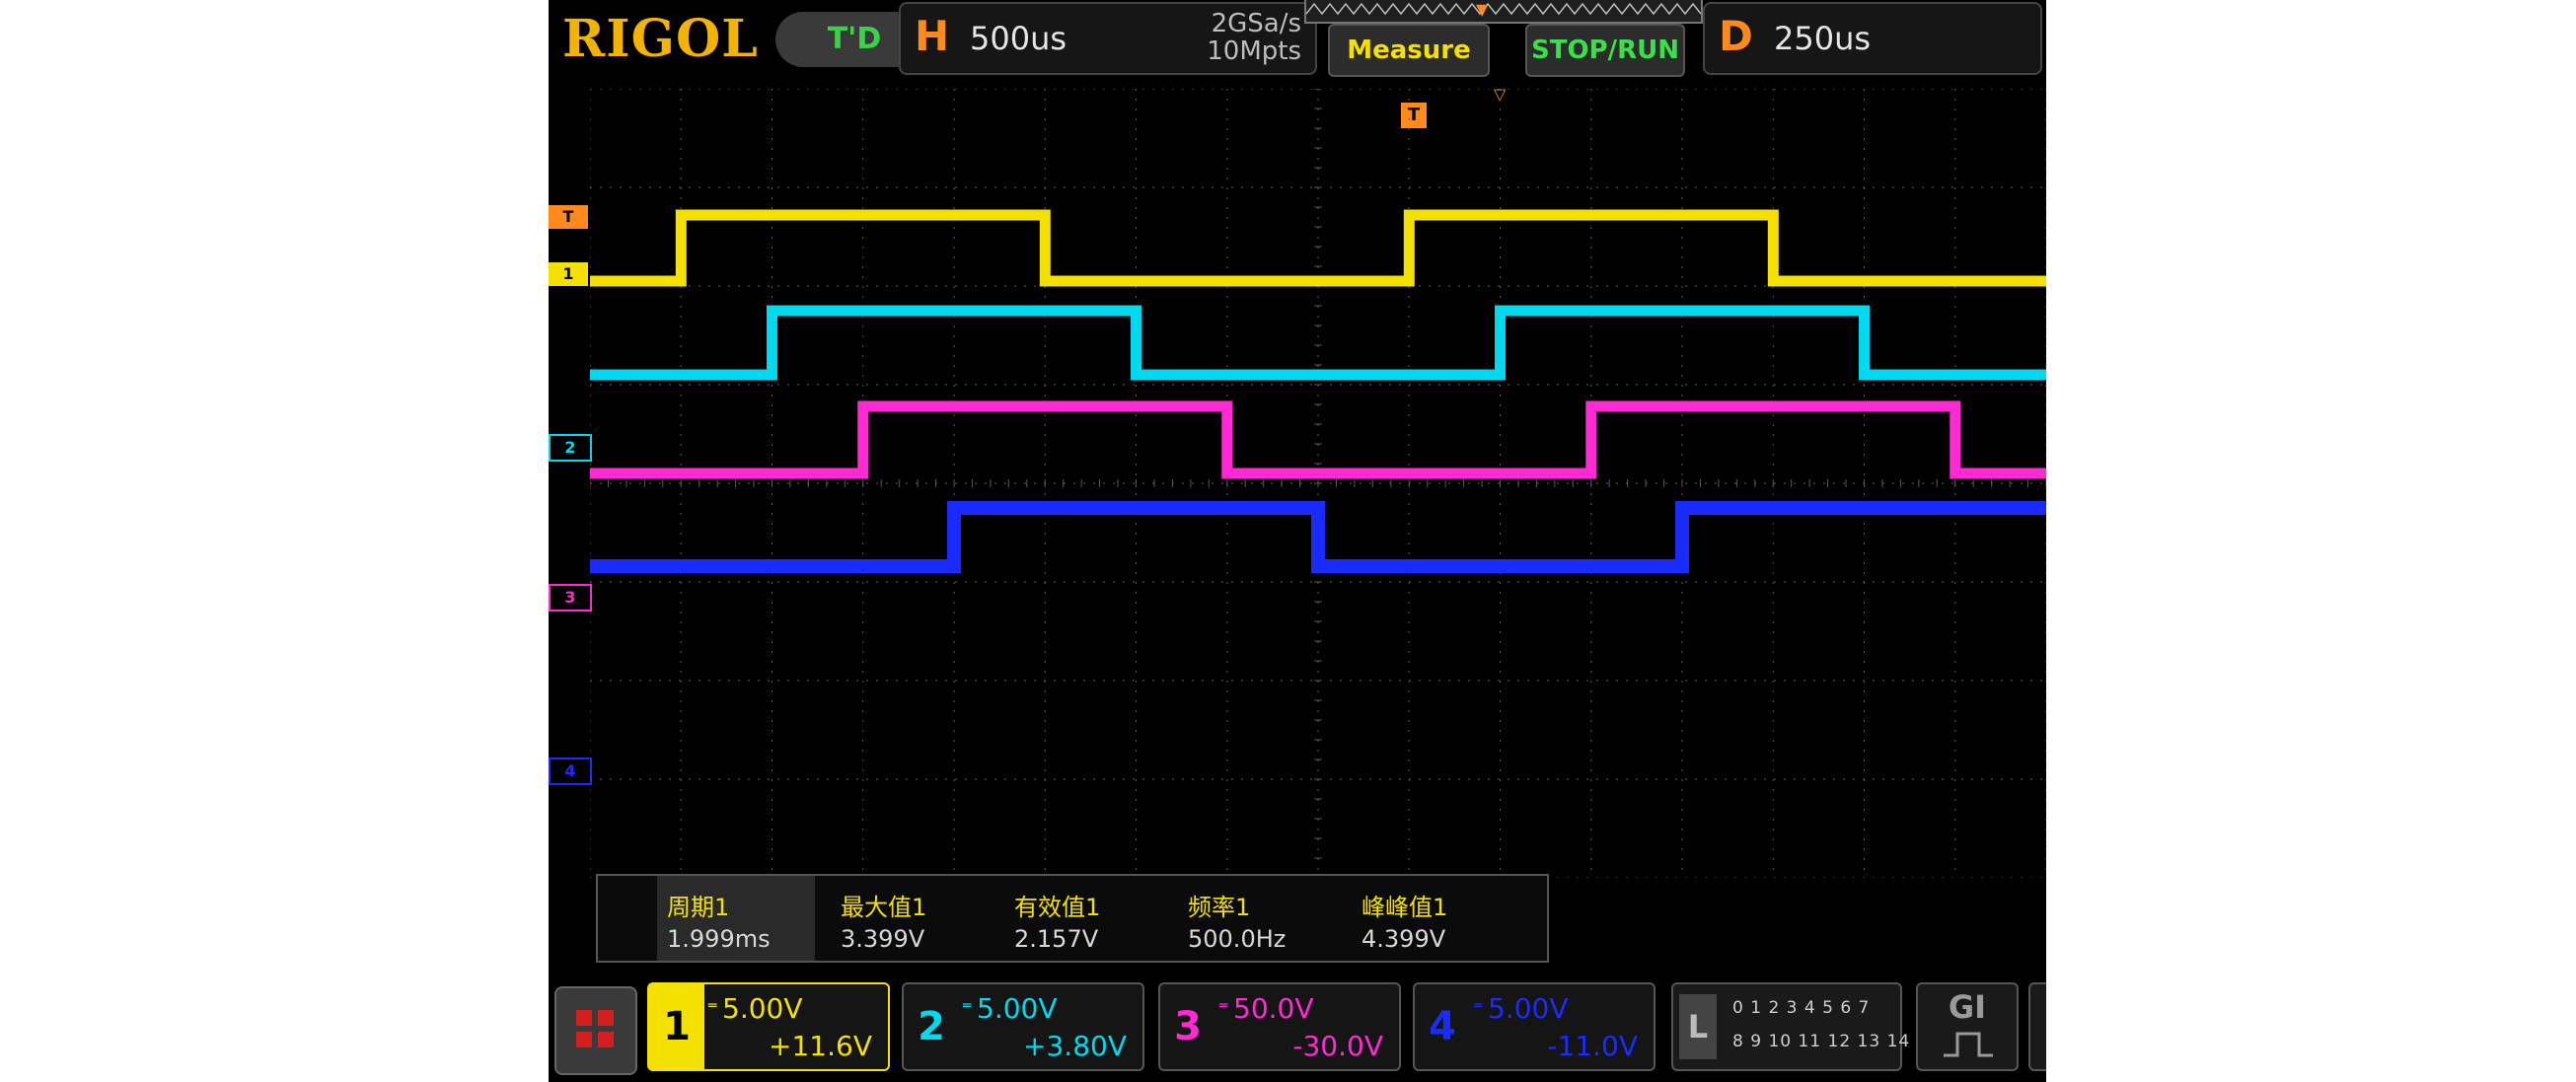 This screenshot has height=1082, width=2576. Describe the element at coordinates (1257, 918) in the screenshot. I see `measure-item-frequency: 频率1 500.0Hz` at that location.